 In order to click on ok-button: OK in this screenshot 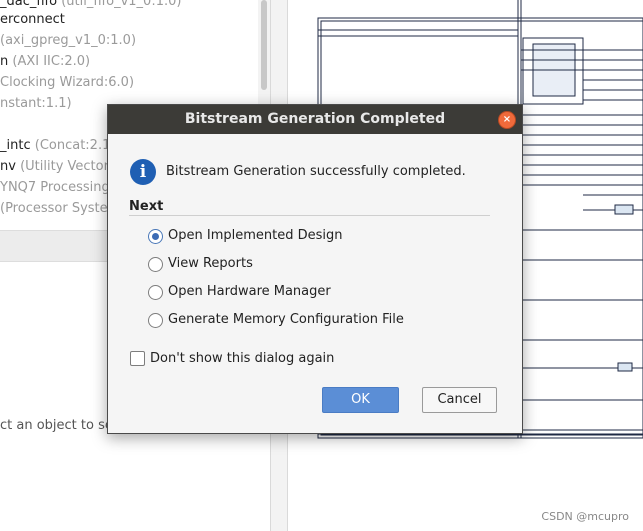, I will do `click(360, 400)`.